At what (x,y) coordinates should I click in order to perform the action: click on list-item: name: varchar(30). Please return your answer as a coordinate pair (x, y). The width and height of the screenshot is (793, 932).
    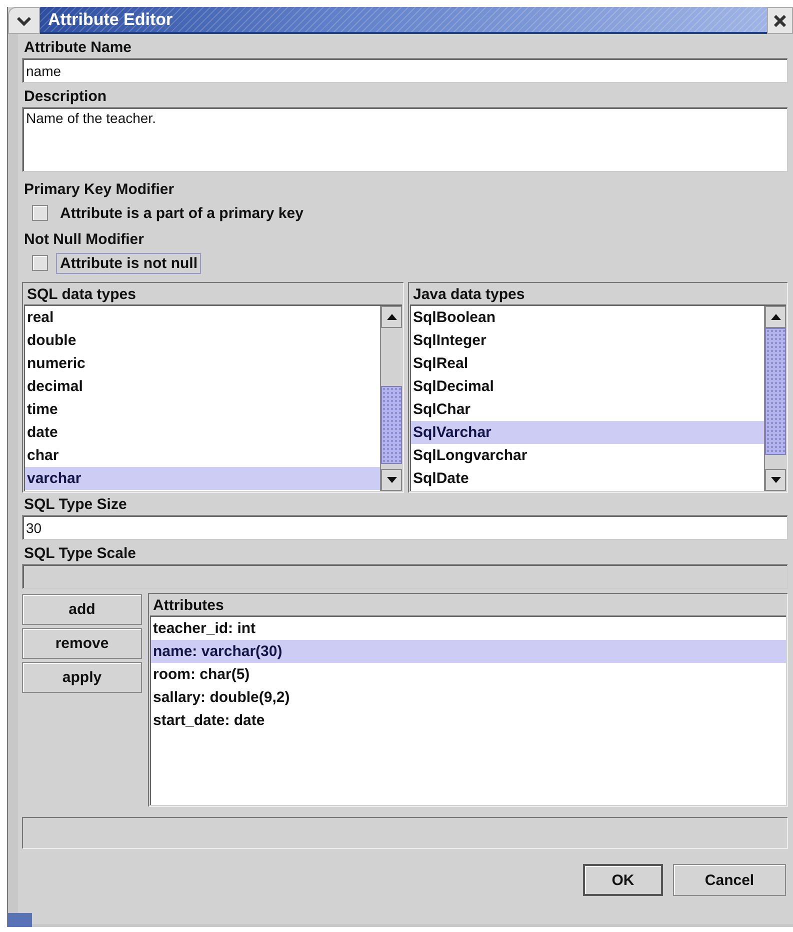
    Looking at the image, I should click on (468, 651).